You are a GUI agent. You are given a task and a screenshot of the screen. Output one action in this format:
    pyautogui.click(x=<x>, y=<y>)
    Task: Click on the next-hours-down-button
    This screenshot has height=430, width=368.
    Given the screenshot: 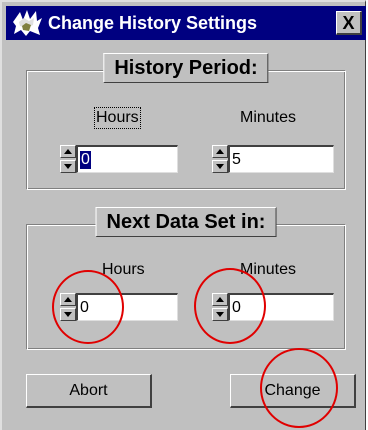 What is the action you would take?
    pyautogui.click(x=68, y=314)
    